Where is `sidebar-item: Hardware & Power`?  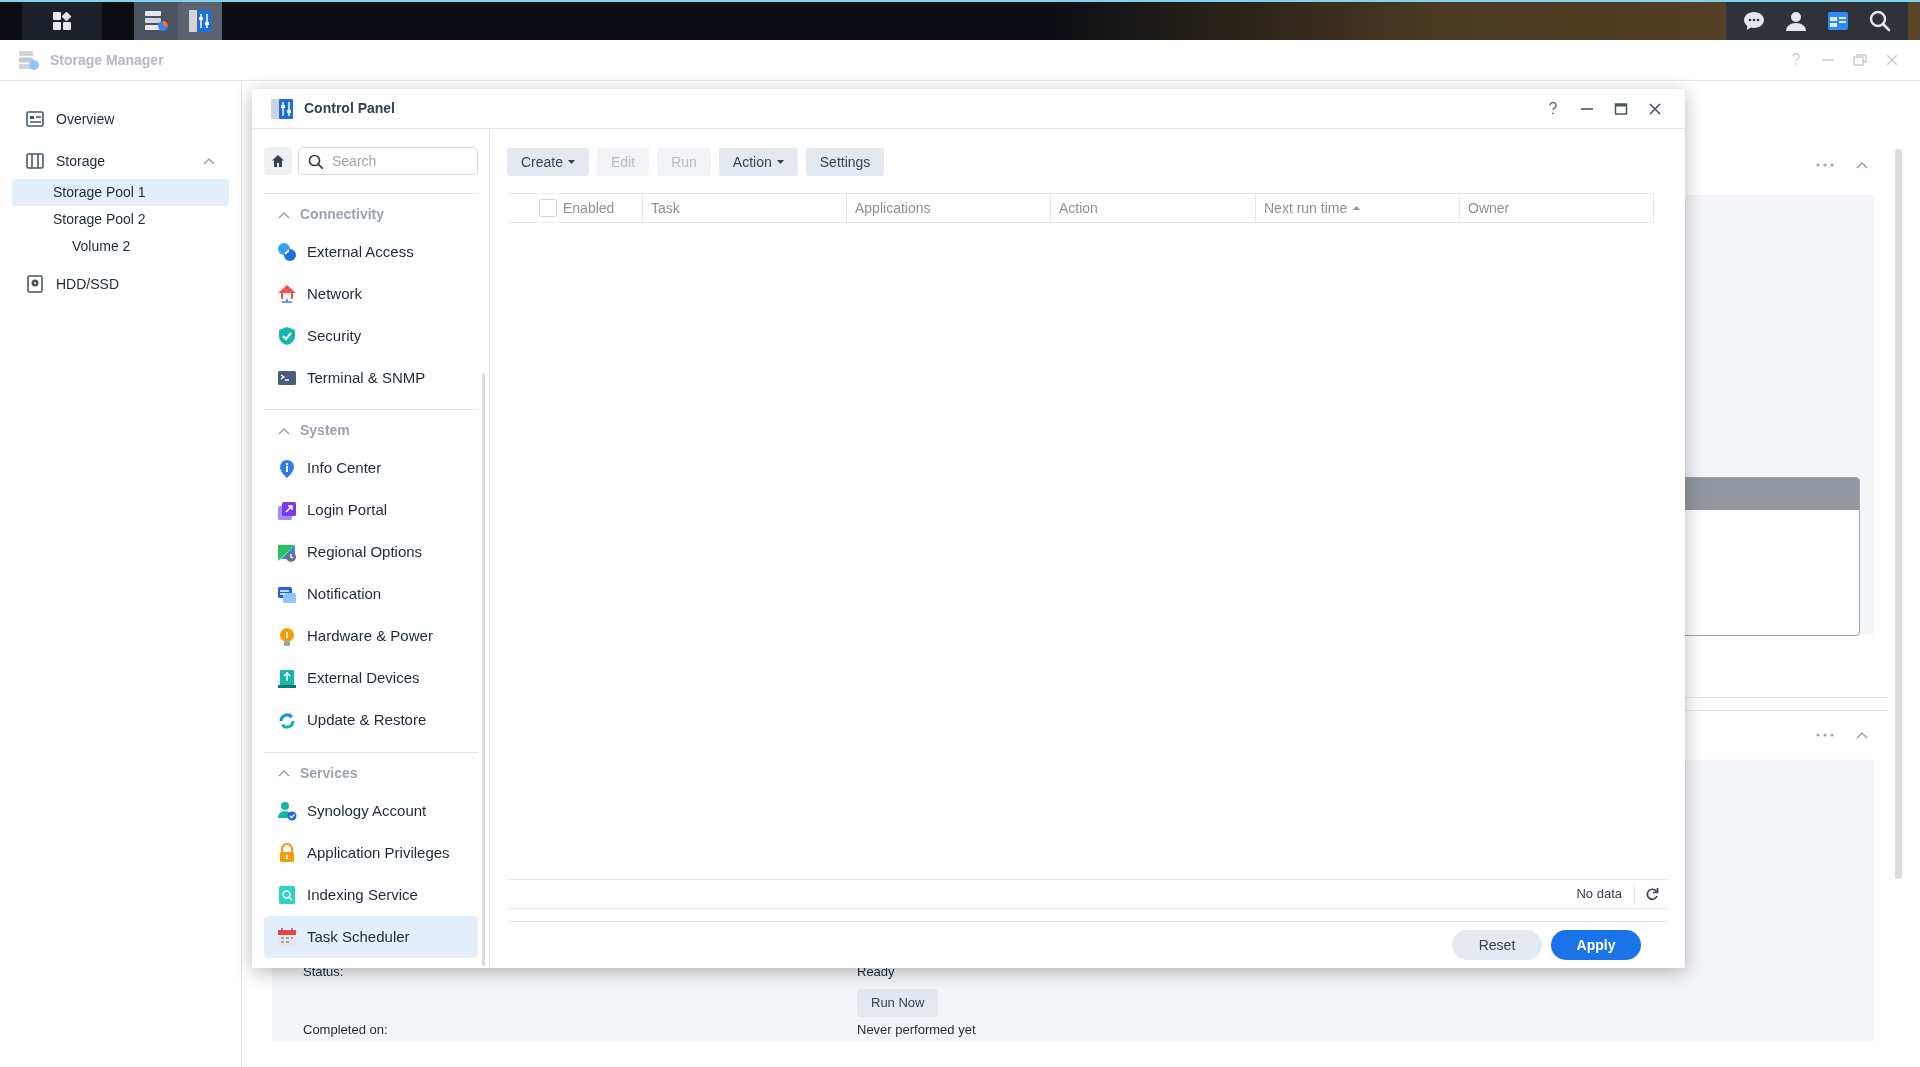
sidebar-item: Hardware & Power is located at coordinates (371, 636).